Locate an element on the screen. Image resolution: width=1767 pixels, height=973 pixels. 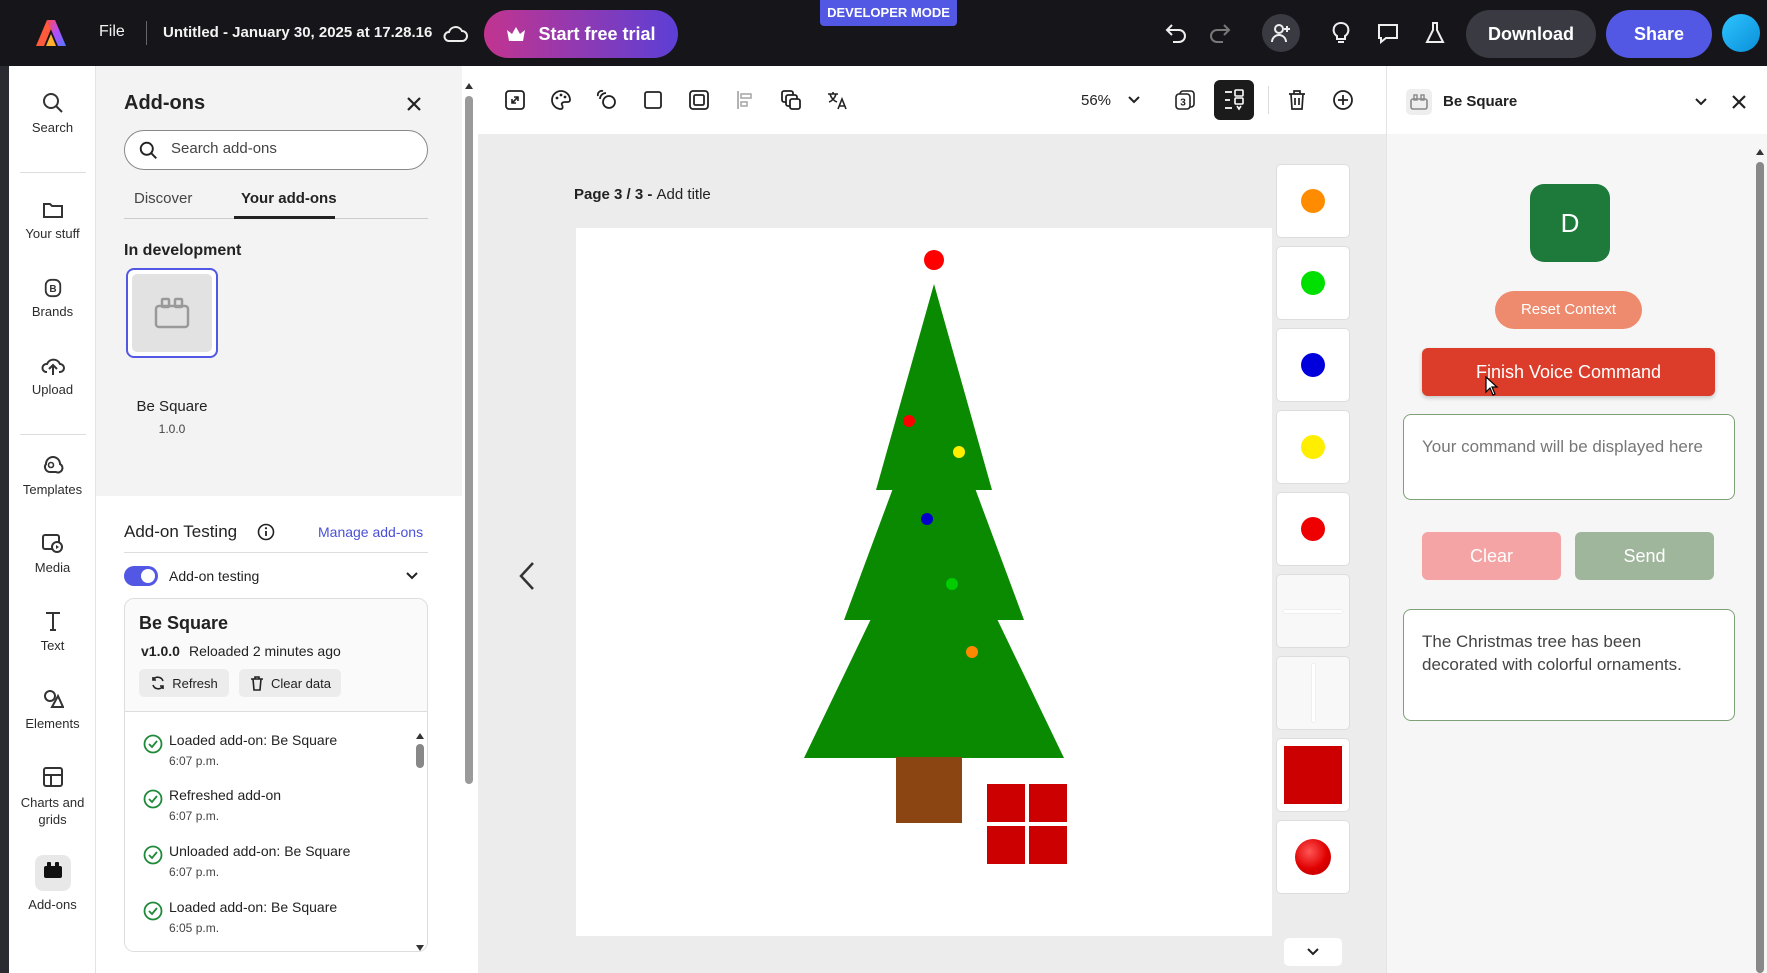
undo-icon is located at coordinates (1175, 33).